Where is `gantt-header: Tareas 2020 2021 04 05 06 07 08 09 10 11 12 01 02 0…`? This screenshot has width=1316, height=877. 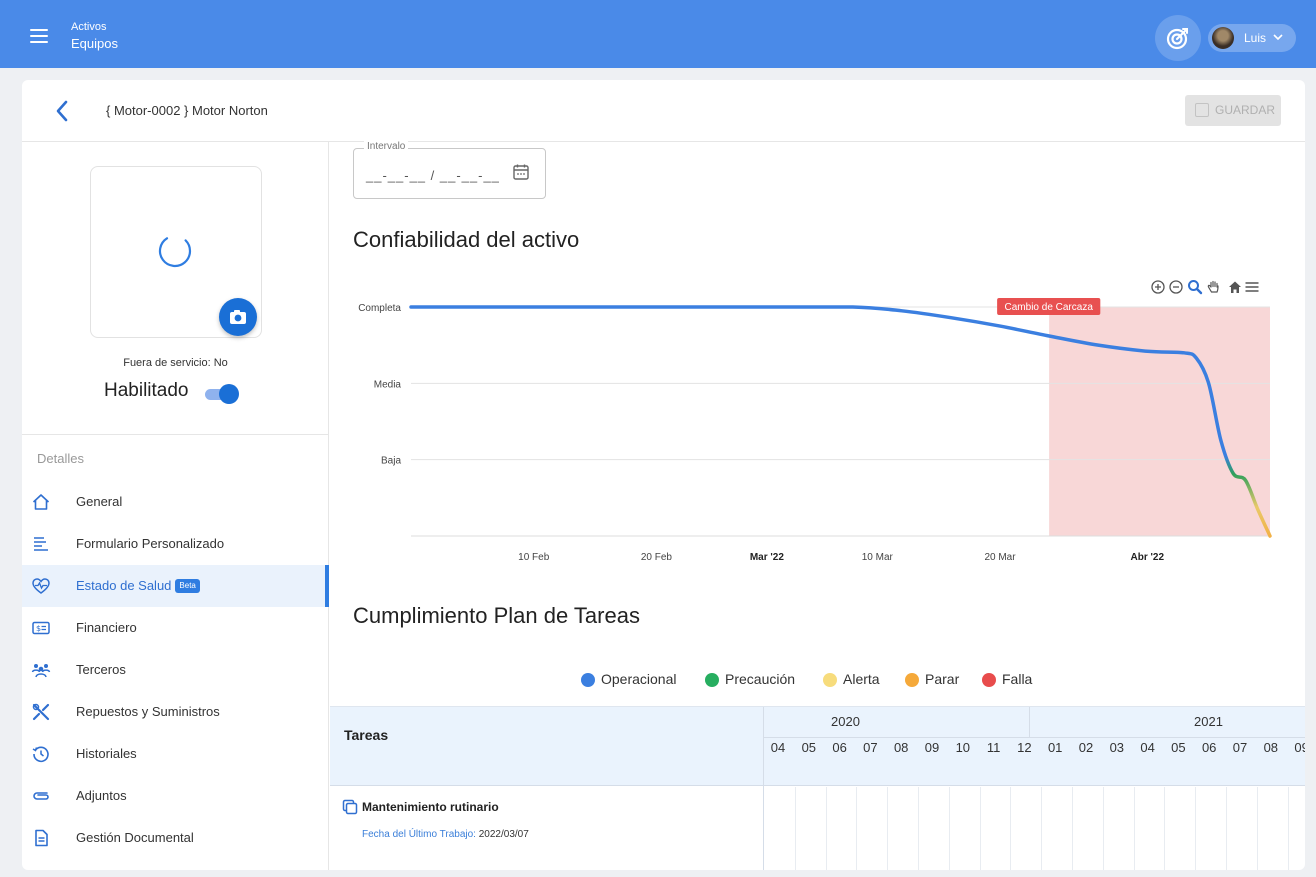
gantt-header: Tareas 2020 2021 04 05 06 07 08 09 10 11 12 01 02 0… is located at coordinates (817, 746).